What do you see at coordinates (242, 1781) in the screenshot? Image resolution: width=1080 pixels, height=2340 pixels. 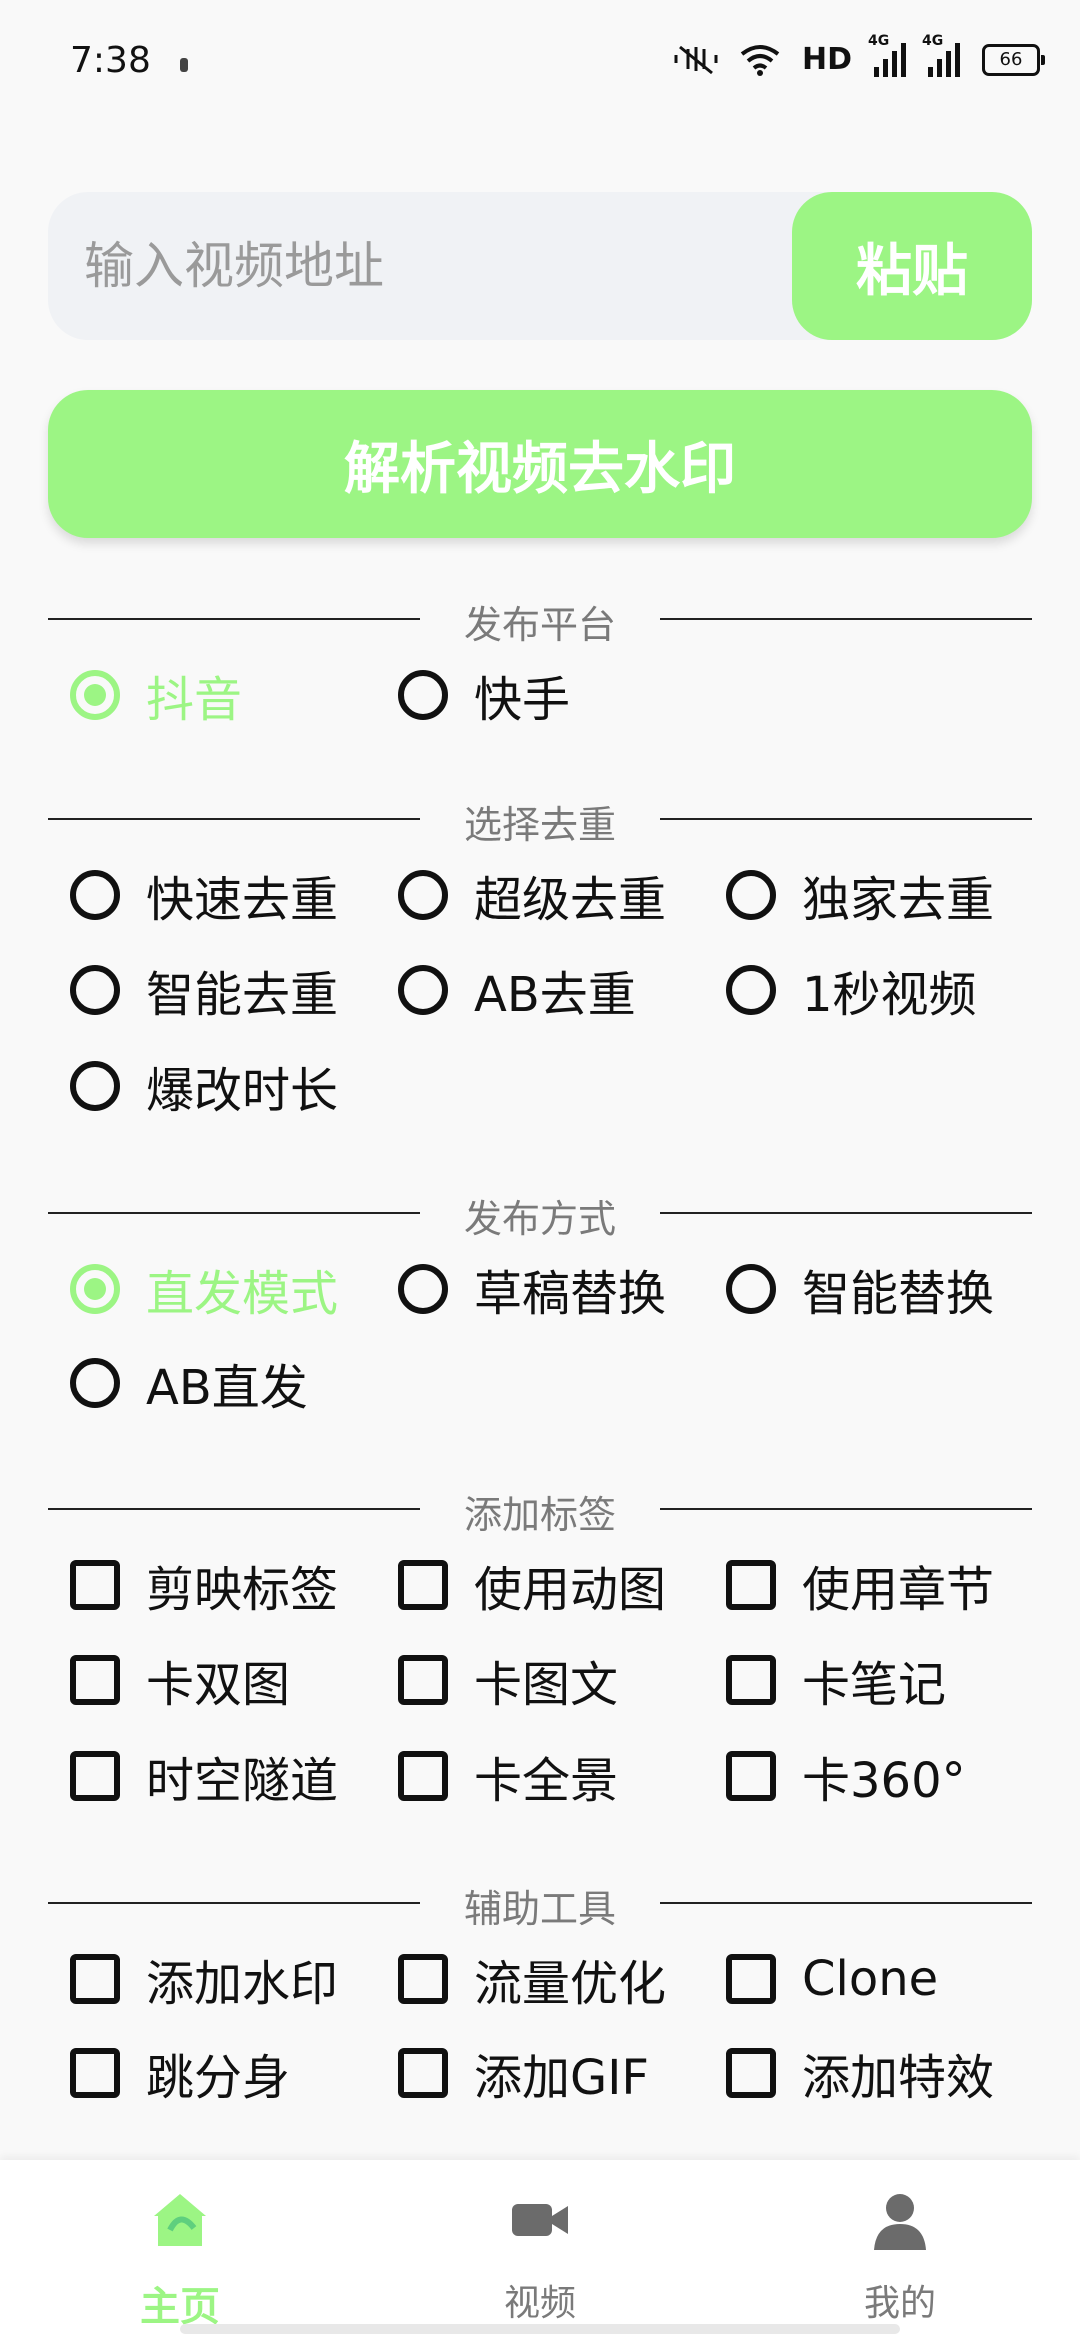 I see `option-label: 时空隧道` at bounding box center [242, 1781].